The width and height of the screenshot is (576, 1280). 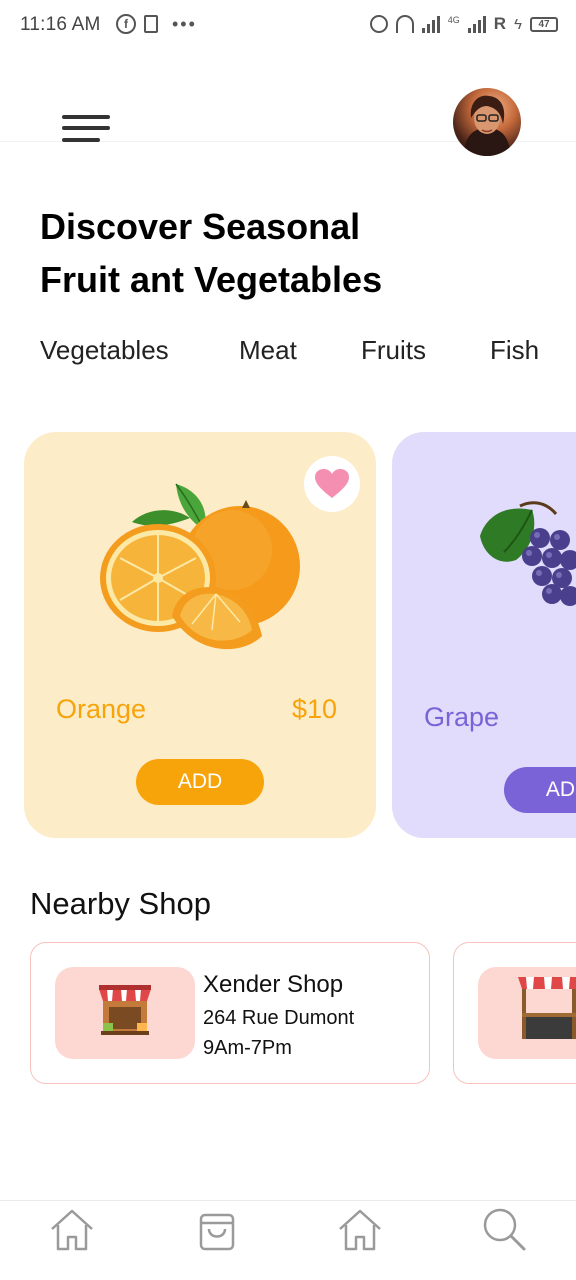 What do you see at coordinates (217, 1229) in the screenshot?
I see `shopping-bag-icon` at bounding box center [217, 1229].